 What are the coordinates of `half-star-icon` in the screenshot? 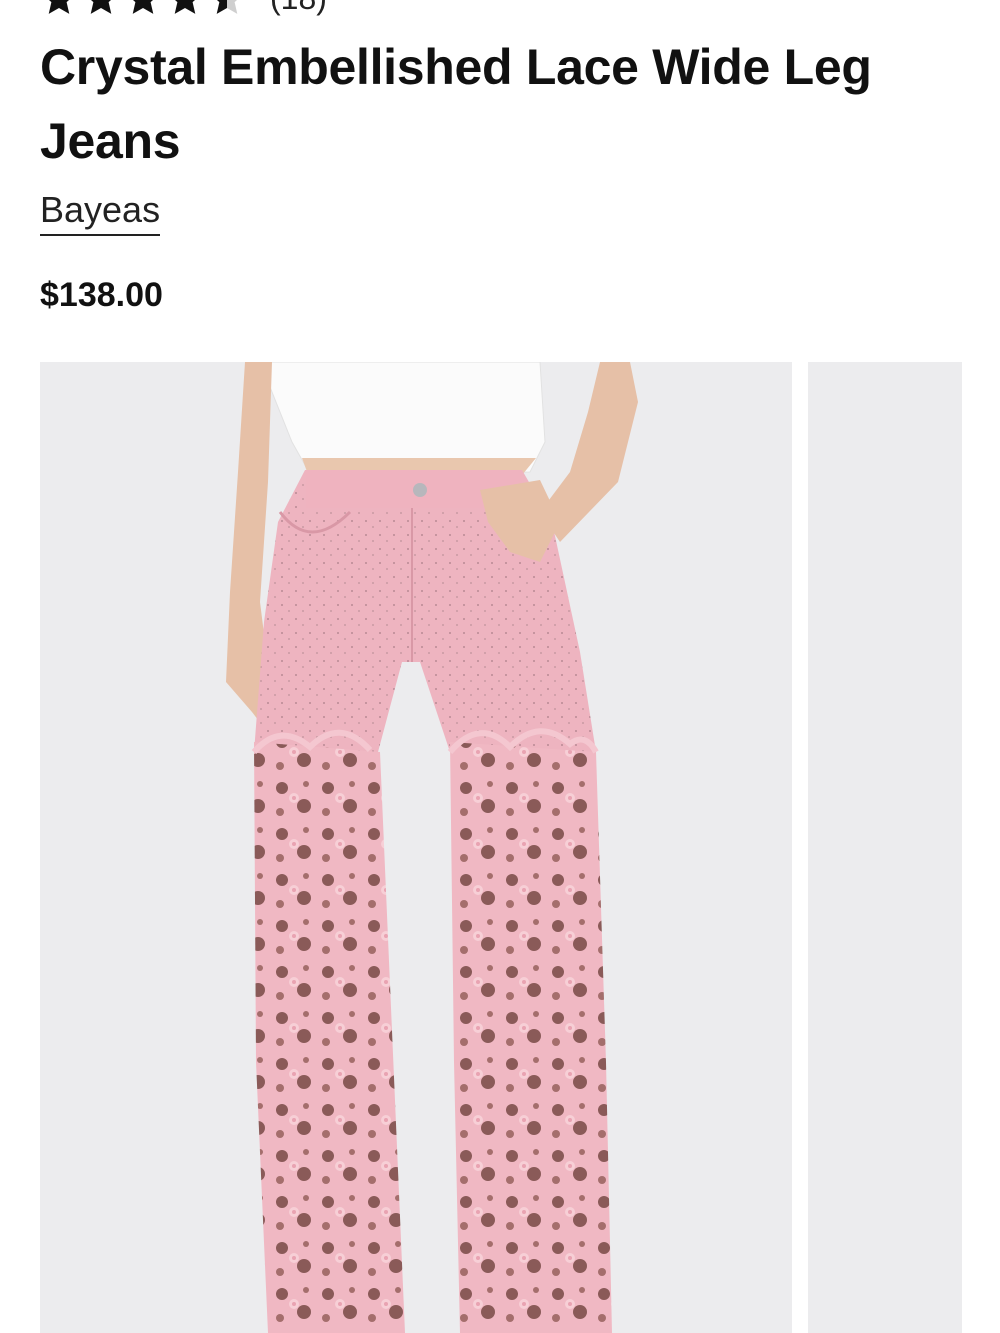 It's located at (227, 7).